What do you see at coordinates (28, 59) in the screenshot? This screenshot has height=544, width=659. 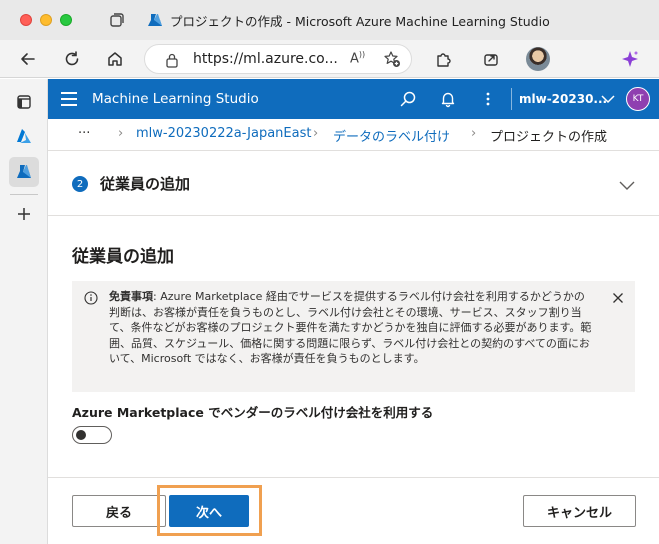 I see `back-arrow-icon` at bounding box center [28, 59].